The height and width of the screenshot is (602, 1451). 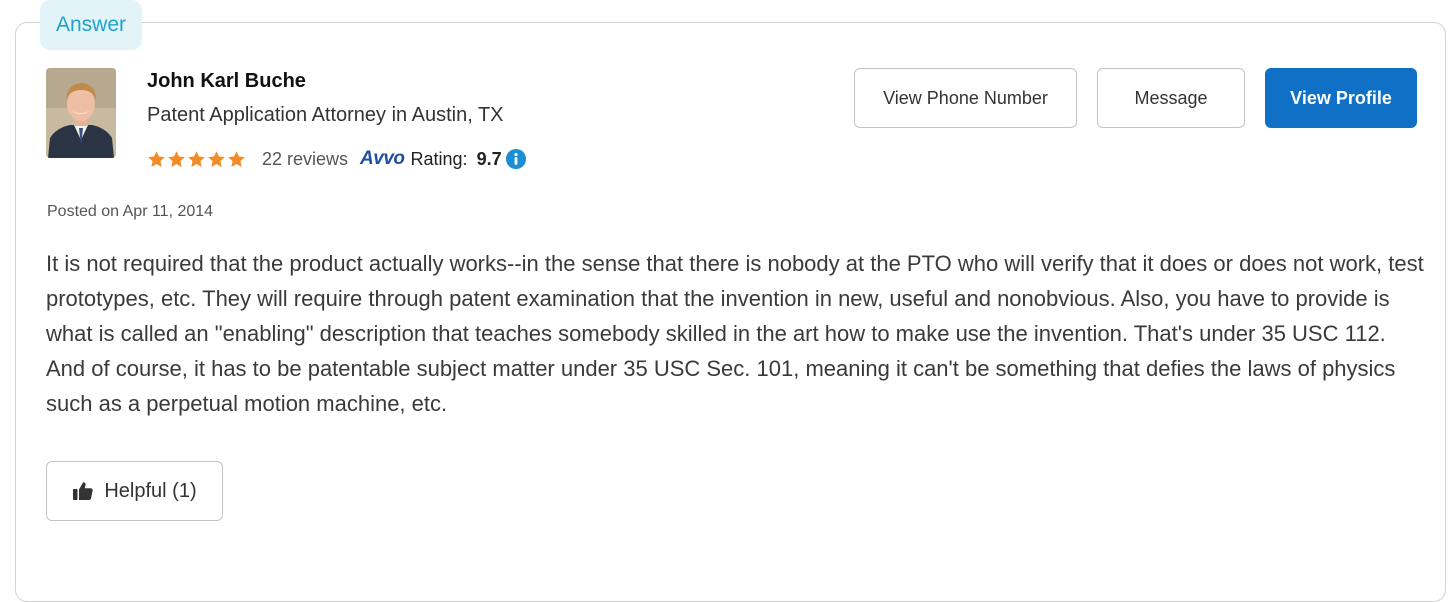 I want to click on rating-row: 22 reviews Avvo Rating: 9.7, so click(x=336, y=159).